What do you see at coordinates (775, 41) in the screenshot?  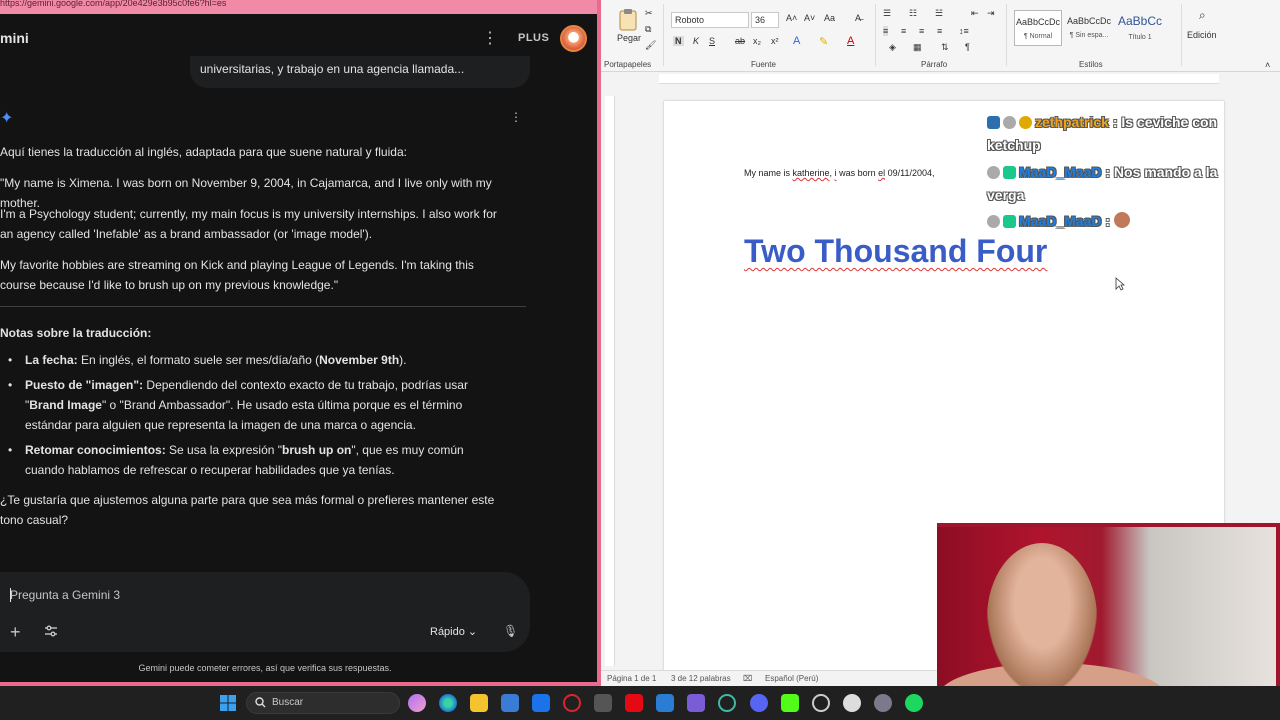 I see `superscript-icon: x²` at bounding box center [775, 41].